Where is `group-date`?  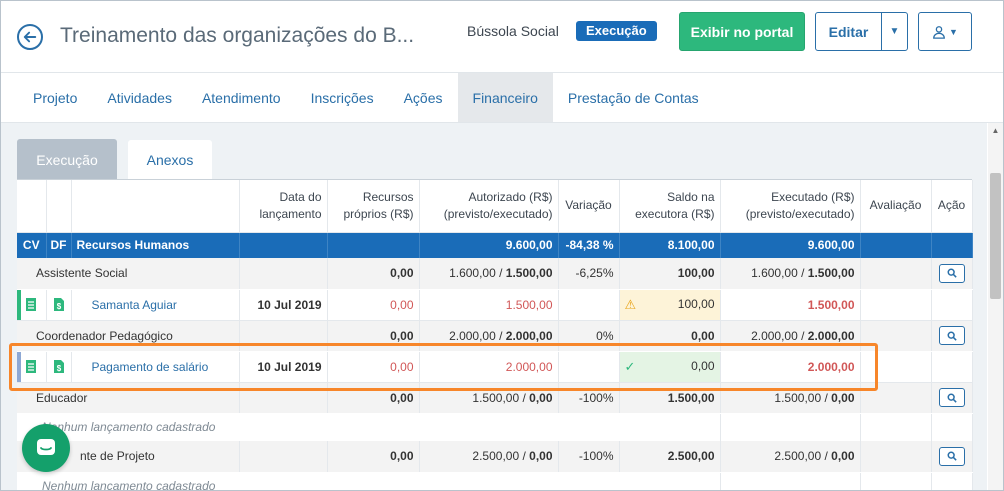
group-date is located at coordinates (283, 245).